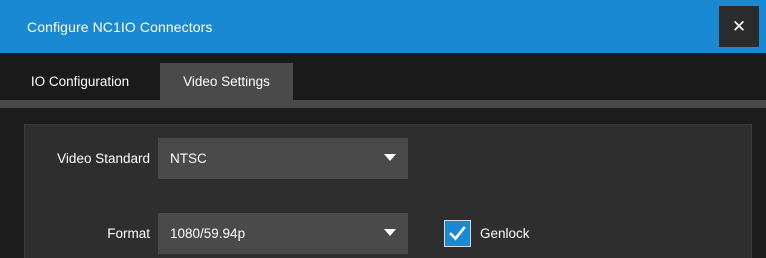  I want to click on tab-video-settings-label: Video Settings, so click(226, 81).